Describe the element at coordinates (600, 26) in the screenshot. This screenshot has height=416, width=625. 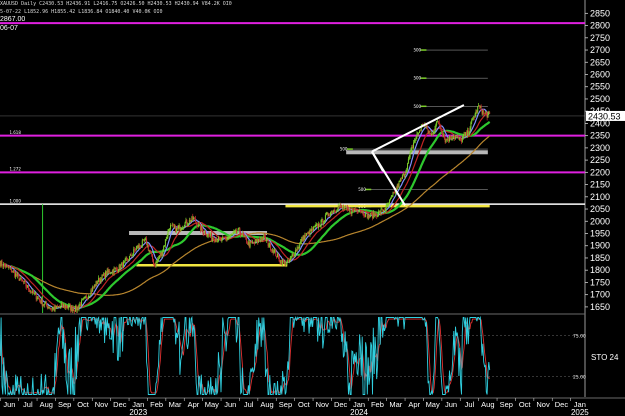
I see `price-tick-label: 2800` at that location.